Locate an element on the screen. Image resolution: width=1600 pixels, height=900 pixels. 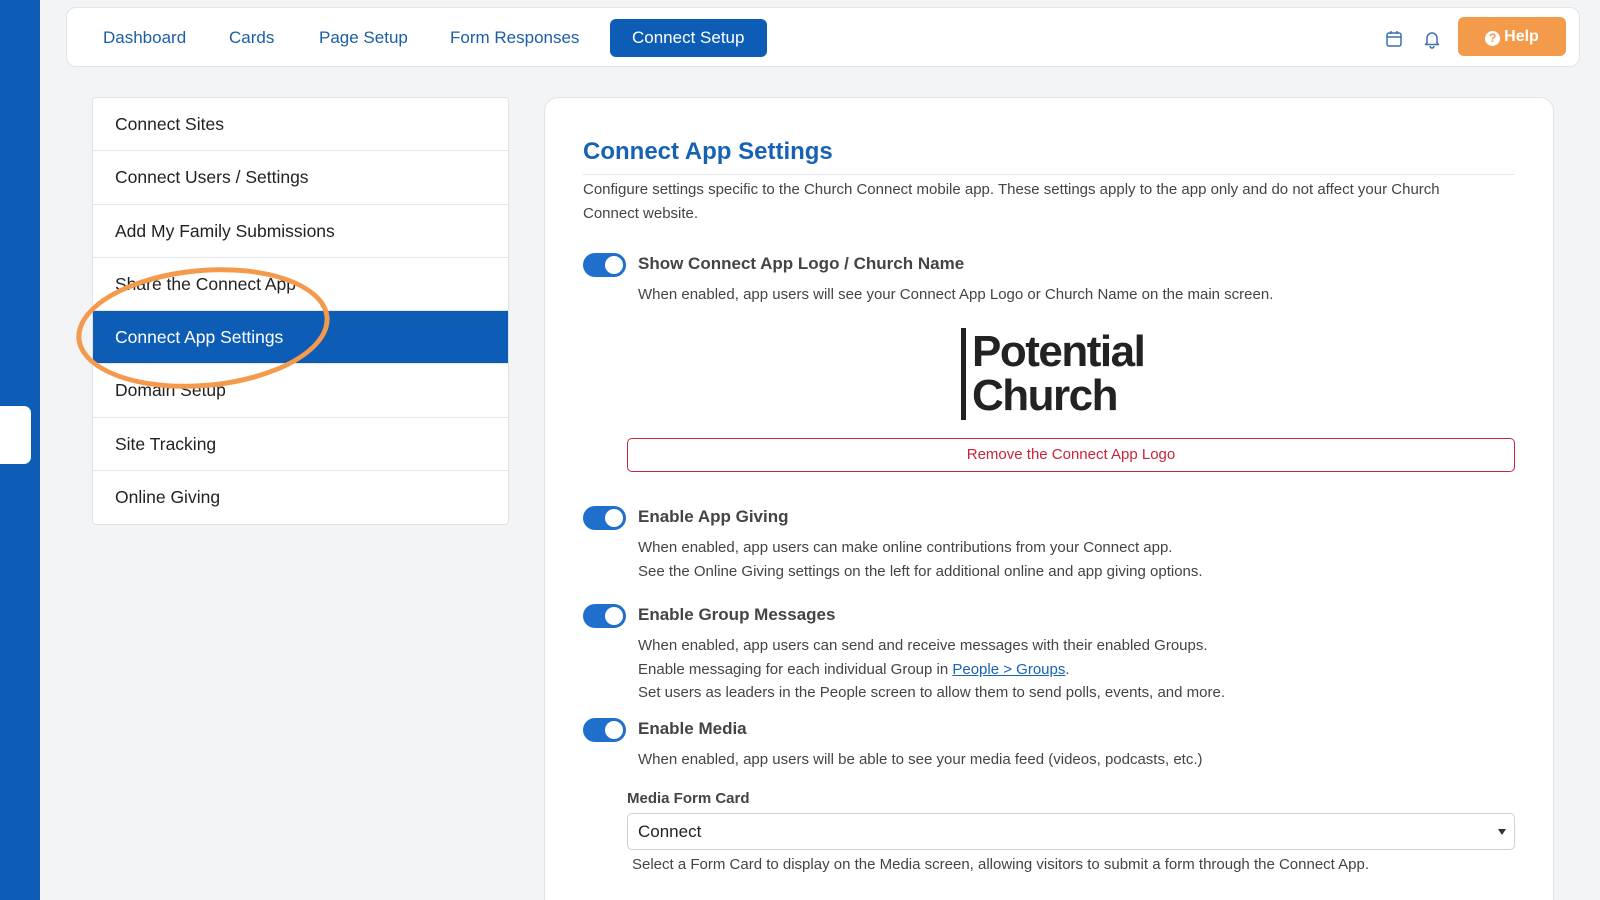
help-button: ? Help is located at coordinates (1512, 36).